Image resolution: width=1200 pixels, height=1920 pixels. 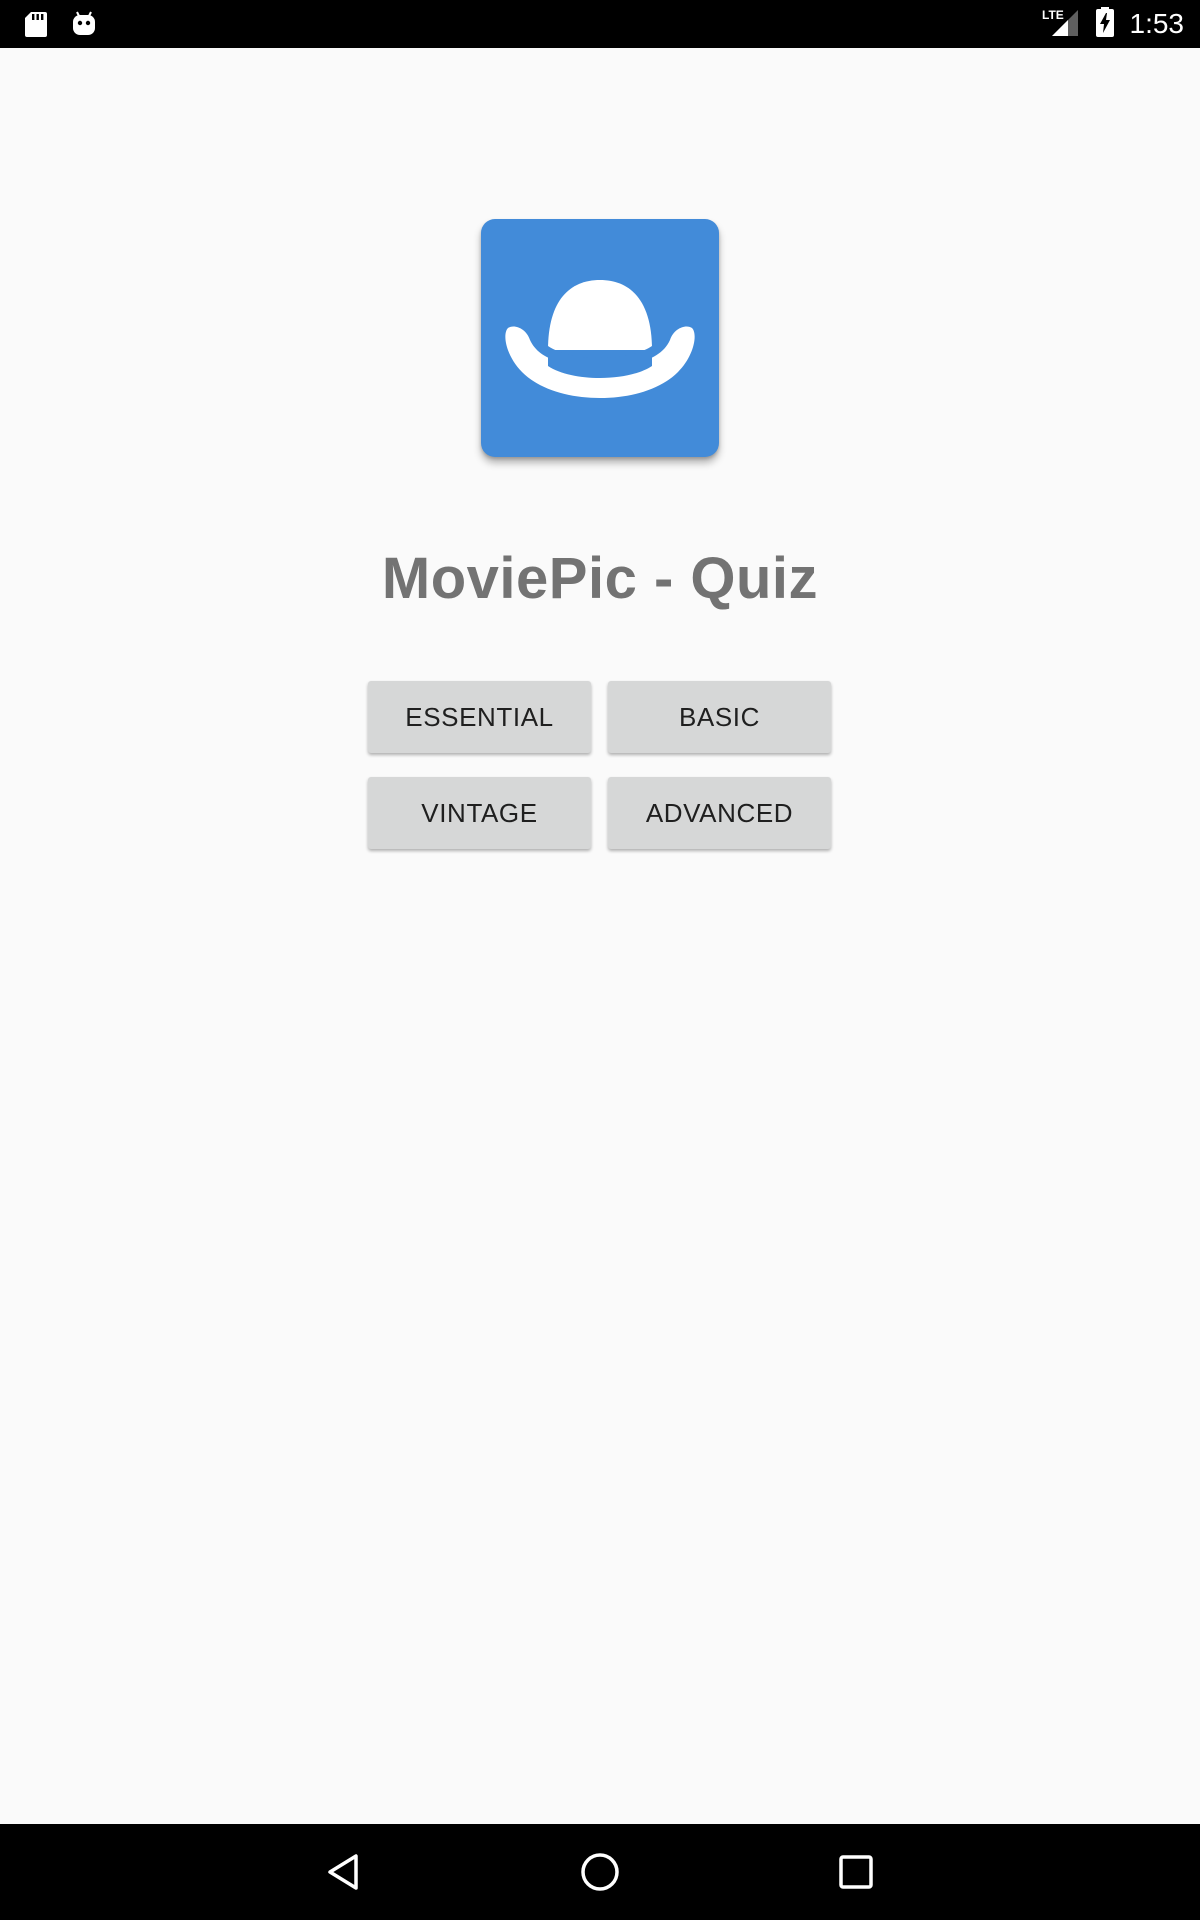 I want to click on vintage-button: VINTAGE, so click(x=479, y=813).